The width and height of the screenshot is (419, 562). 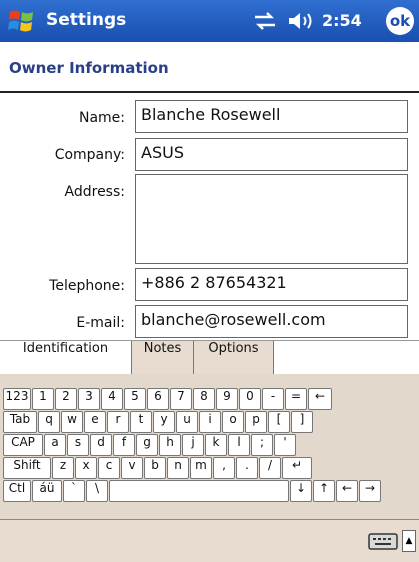 I want to click on key-r: r, so click(x=118, y=422).